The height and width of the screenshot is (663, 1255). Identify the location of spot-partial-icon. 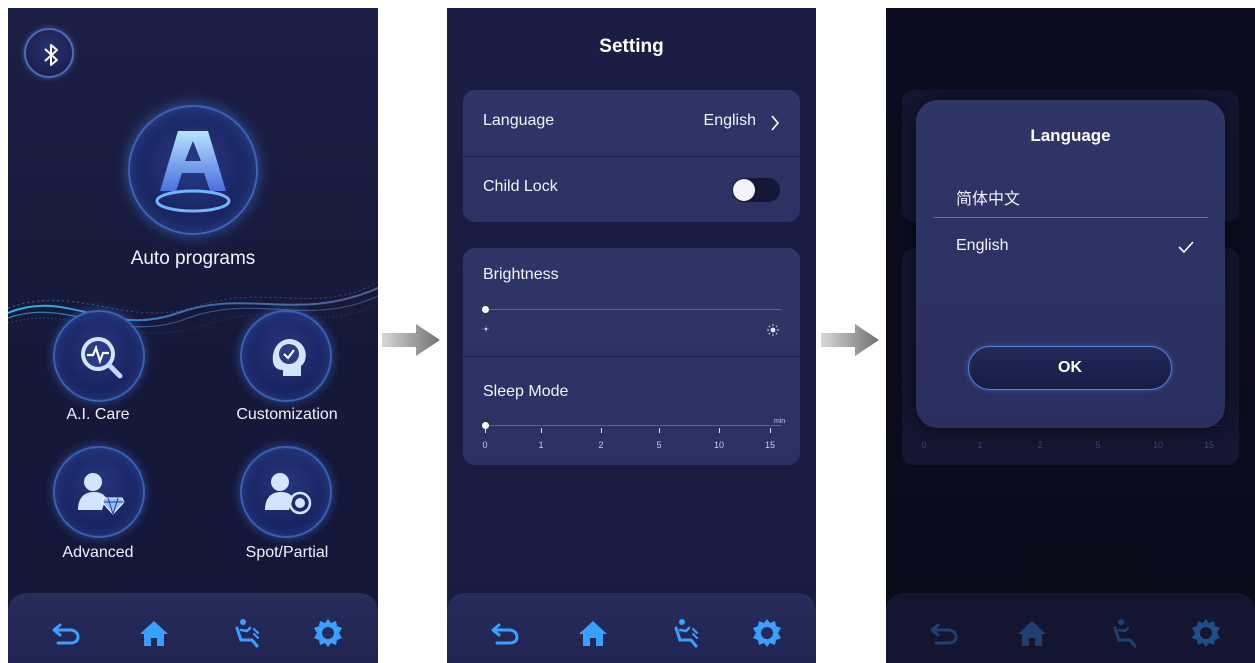
(288, 494).